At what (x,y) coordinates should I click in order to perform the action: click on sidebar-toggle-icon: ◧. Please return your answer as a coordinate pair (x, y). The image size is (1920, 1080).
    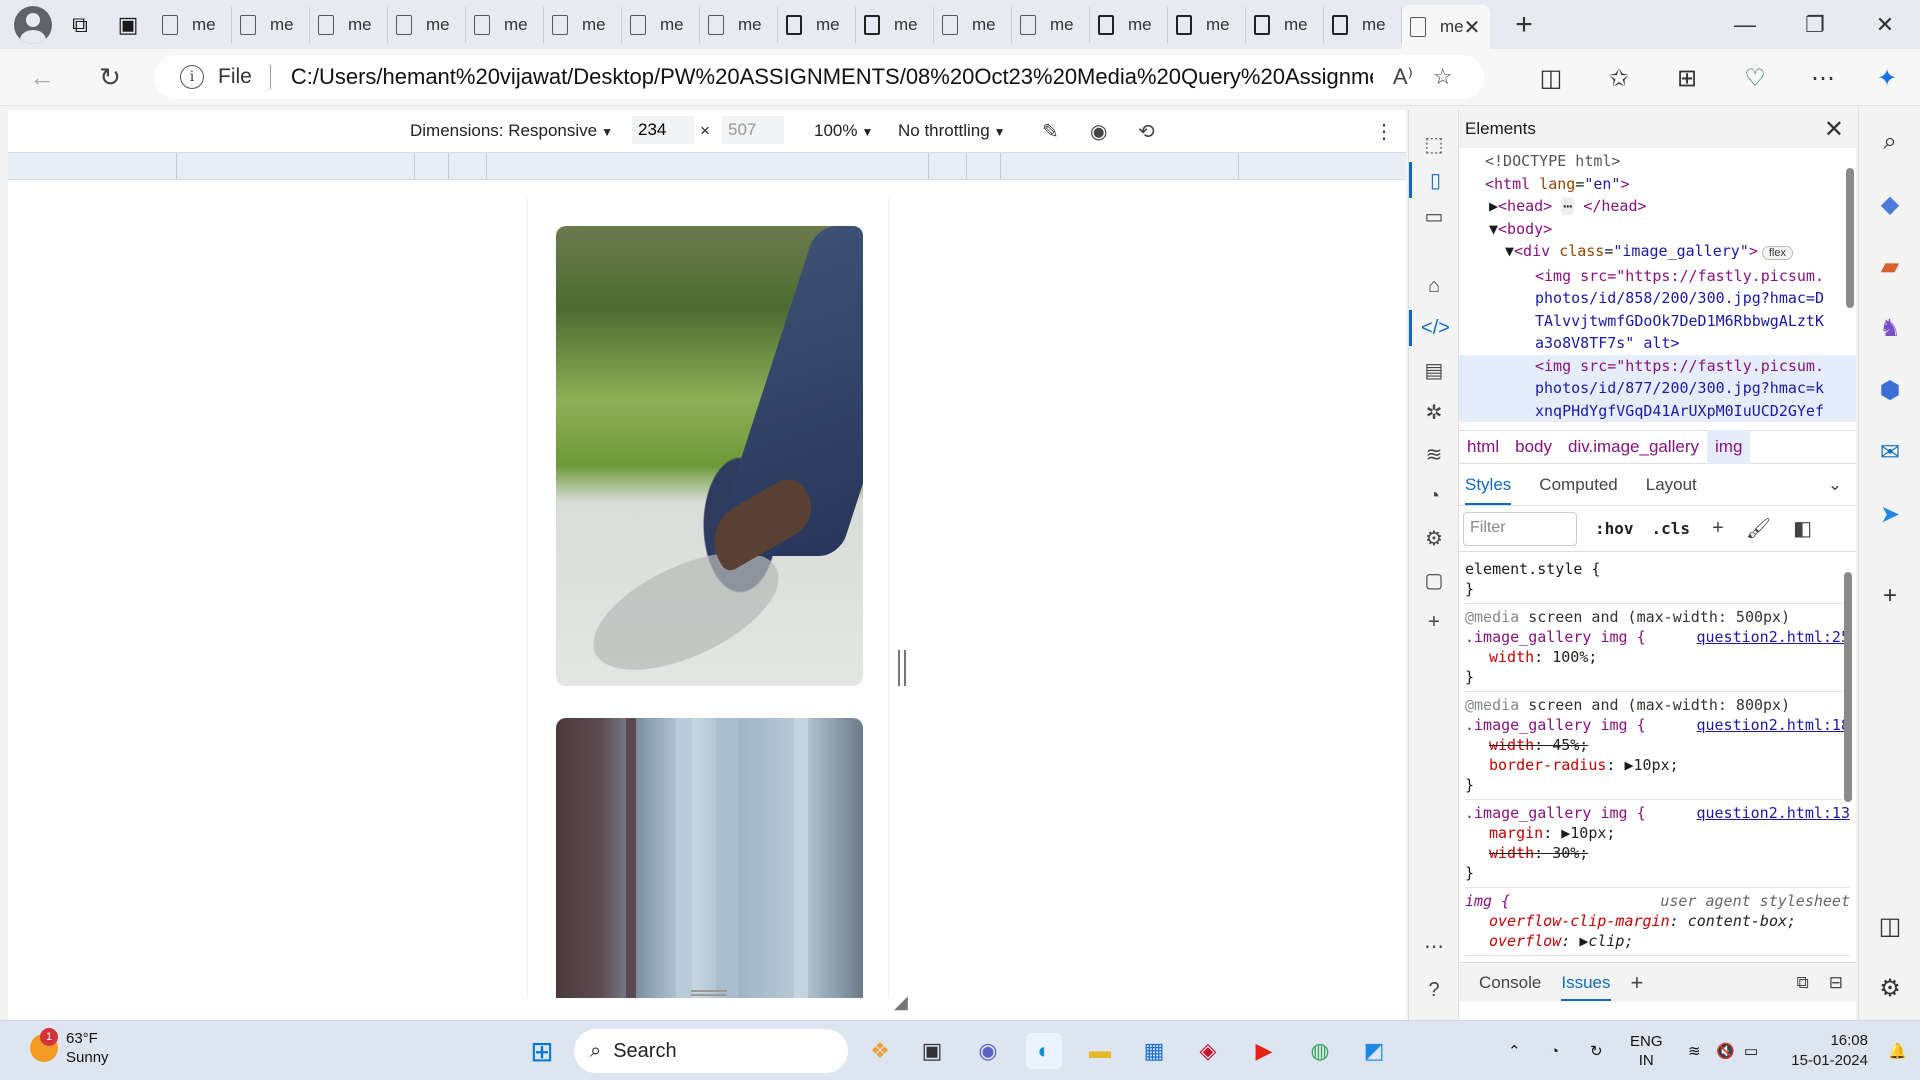
    Looking at the image, I should click on (1802, 528).